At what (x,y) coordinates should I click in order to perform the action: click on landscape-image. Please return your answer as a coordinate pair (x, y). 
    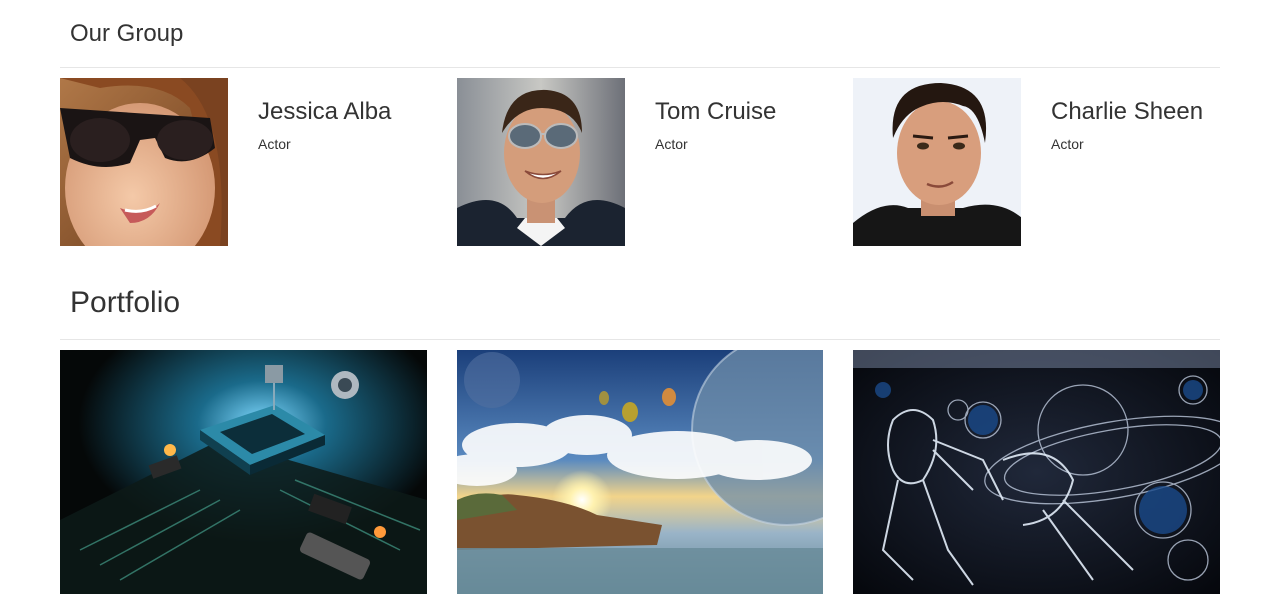
    Looking at the image, I should click on (640, 472).